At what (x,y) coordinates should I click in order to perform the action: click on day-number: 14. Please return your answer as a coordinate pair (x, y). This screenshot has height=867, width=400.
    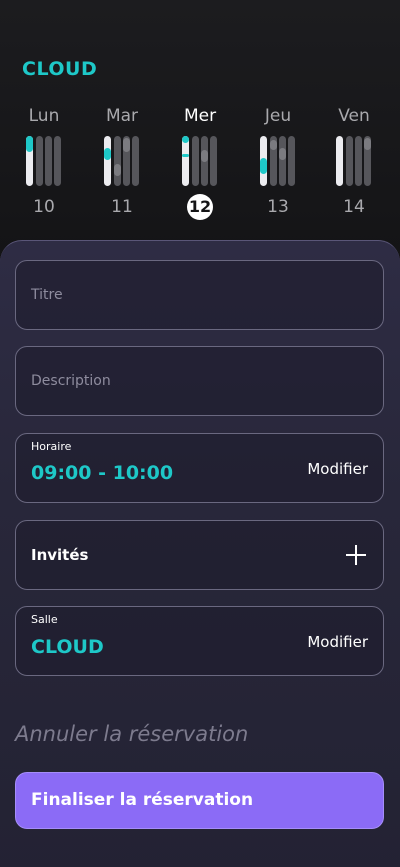
    Looking at the image, I should click on (354, 207).